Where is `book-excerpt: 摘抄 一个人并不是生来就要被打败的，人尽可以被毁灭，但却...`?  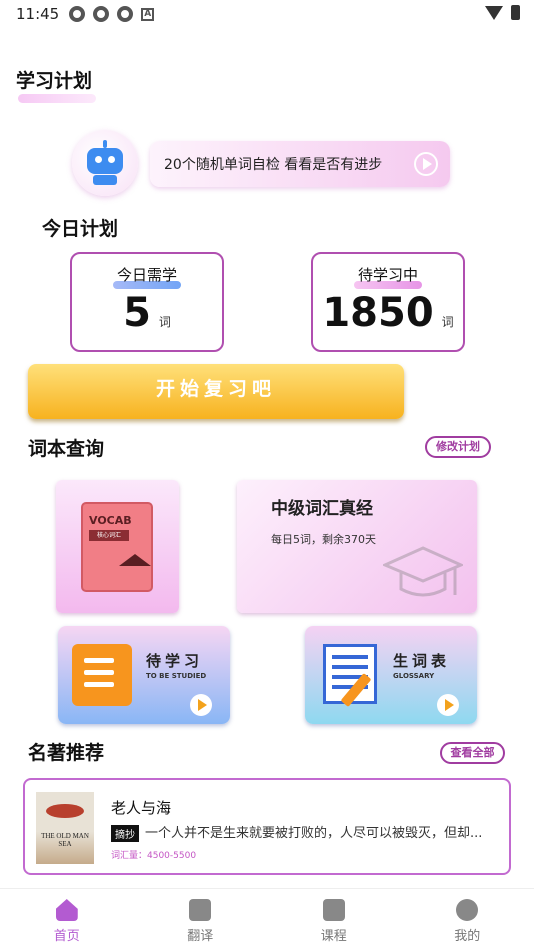 book-excerpt: 摘抄 一个人并不是生来就要被打败的，人尽可以被毁灭，但却... is located at coordinates (296, 832).